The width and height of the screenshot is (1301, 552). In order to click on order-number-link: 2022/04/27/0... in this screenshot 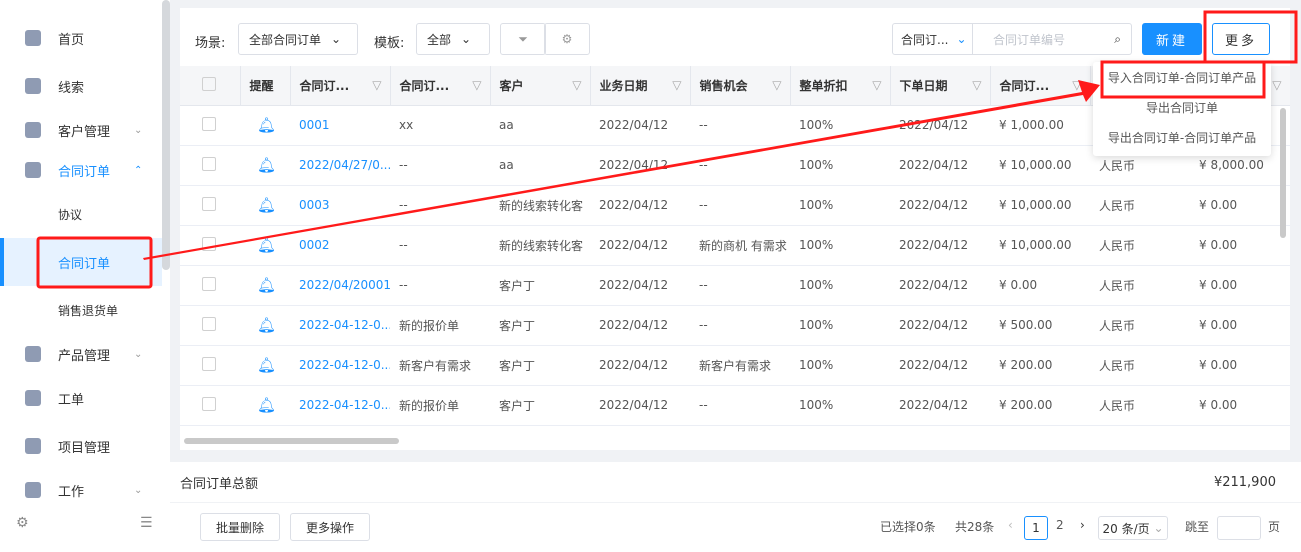, I will do `click(340, 165)`.